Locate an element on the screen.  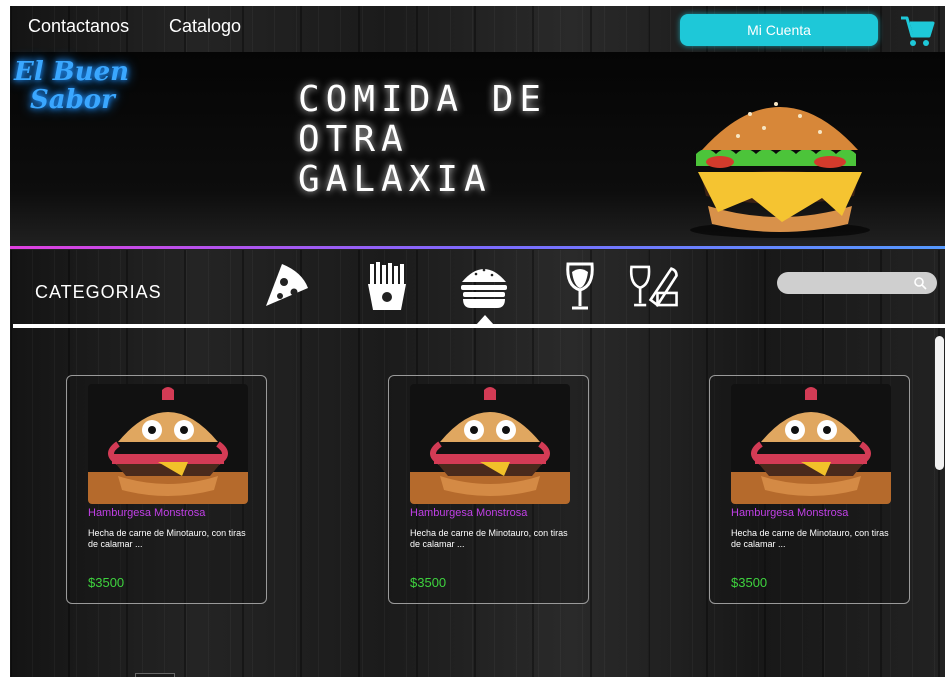
category-pizza-icon is located at coordinates (286, 286).